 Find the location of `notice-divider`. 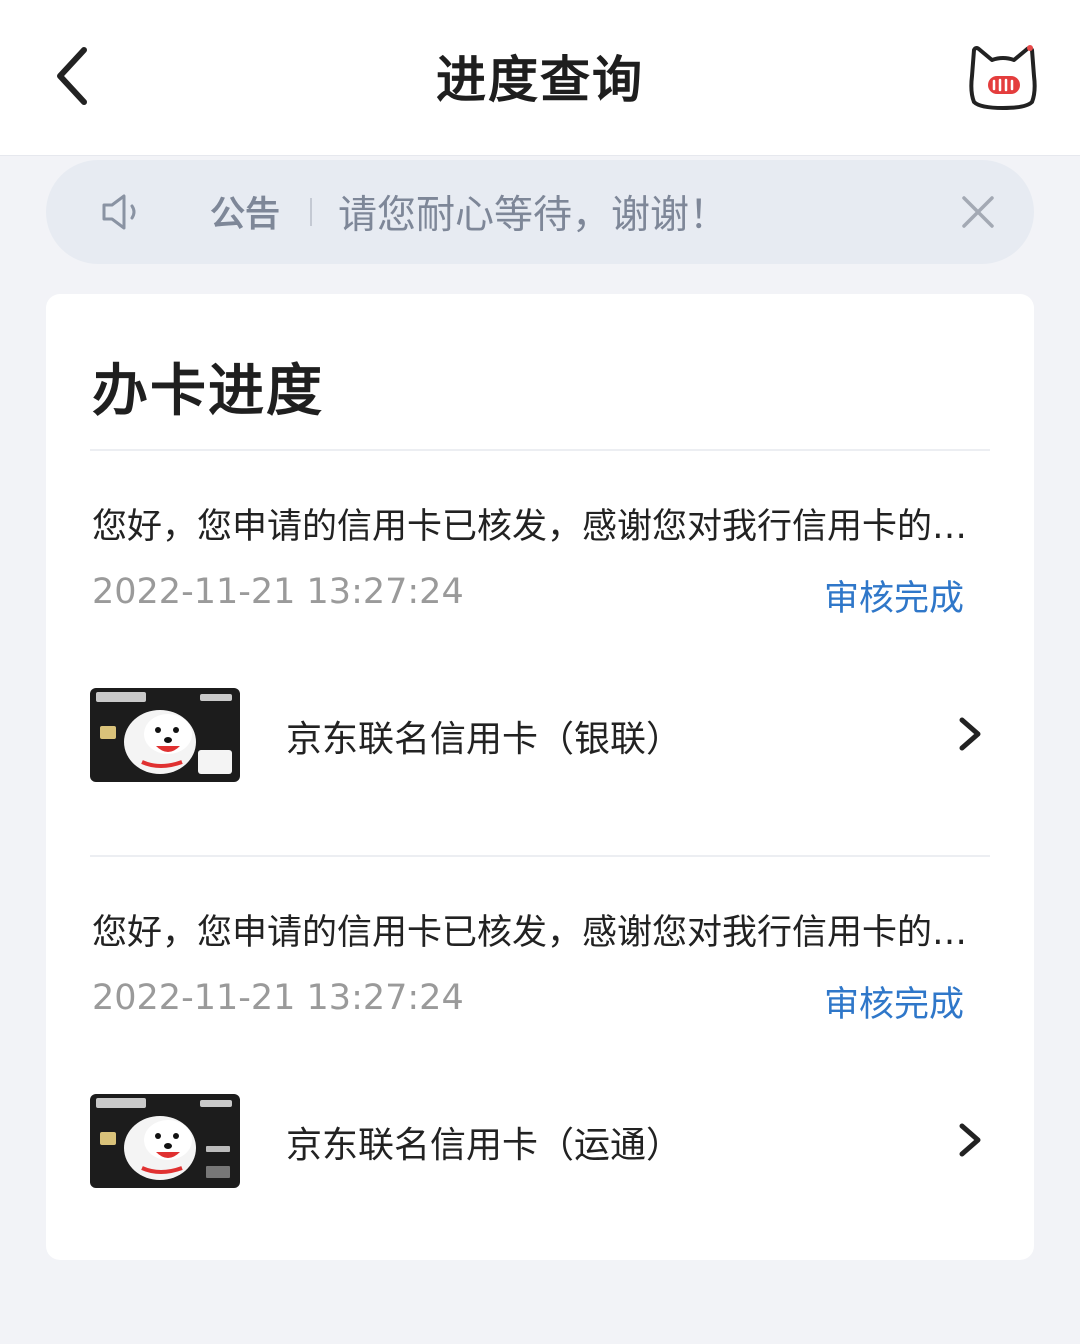

notice-divider is located at coordinates (311, 212).